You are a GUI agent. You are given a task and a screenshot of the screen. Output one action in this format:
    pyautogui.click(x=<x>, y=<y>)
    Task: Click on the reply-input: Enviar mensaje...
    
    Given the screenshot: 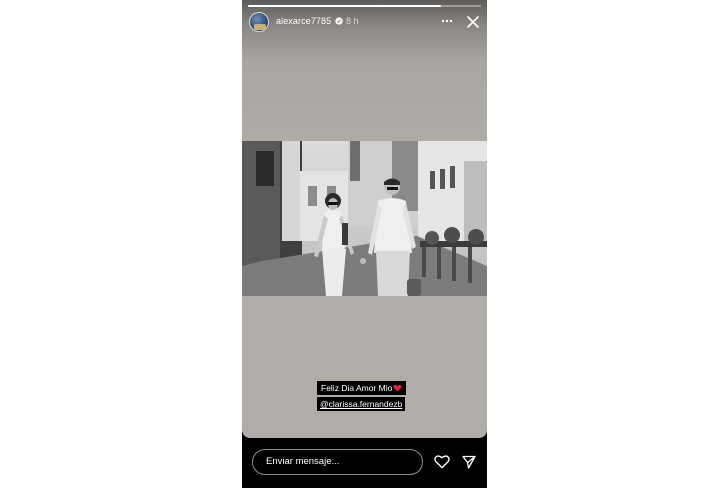 What is the action you would take?
    pyautogui.click(x=337, y=462)
    